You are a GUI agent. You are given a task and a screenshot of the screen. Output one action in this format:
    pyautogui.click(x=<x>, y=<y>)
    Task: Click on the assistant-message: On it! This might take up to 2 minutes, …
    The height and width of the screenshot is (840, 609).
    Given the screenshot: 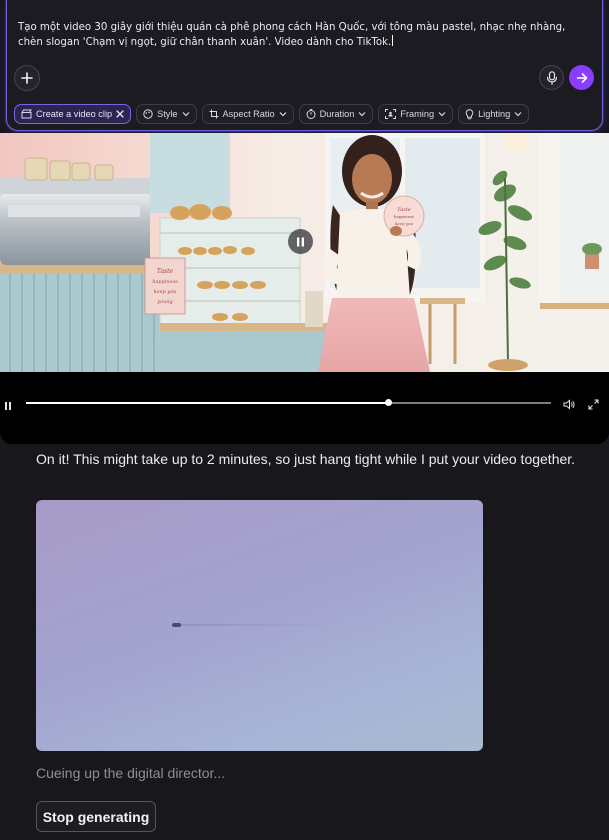 What is the action you would take?
    pyautogui.click(x=306, y=459)
    